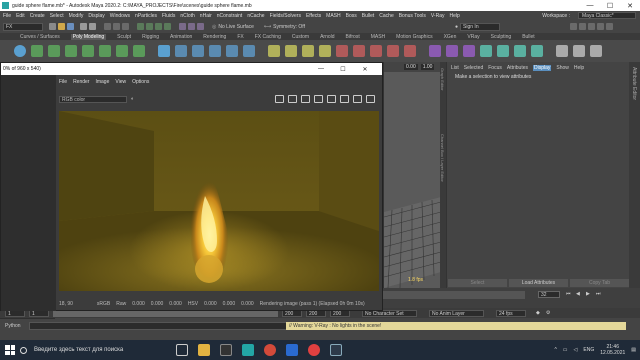  Describe the element at coordinates (70, 26) in the screenshot. I see `save-scene-icon` at that location.